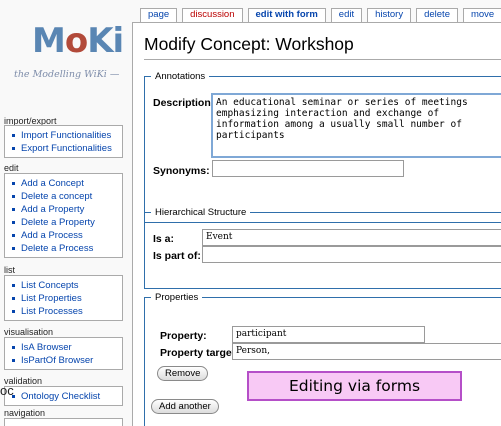 Image resolution: width=501 pixels, height=426 pixels. What do you see at coordinates (184, 103) in the screenshot?
I see `description-label: Description:` at bounding box center [184, 103].